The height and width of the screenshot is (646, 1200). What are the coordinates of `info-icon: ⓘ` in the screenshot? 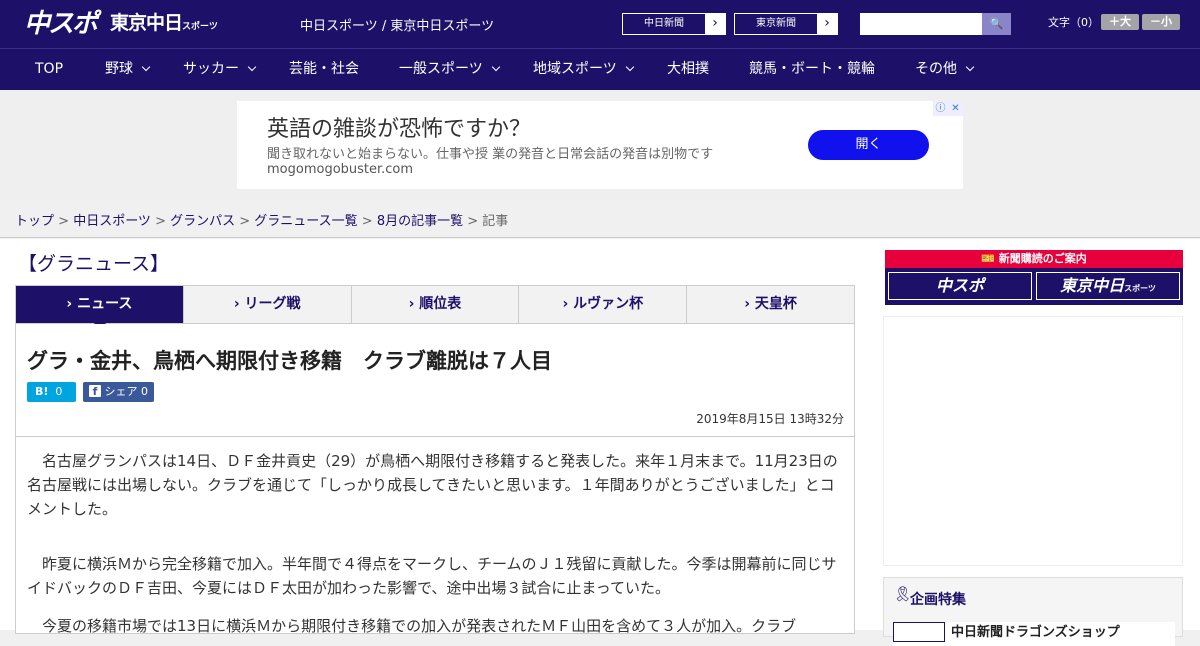 It's located at (940, 108).